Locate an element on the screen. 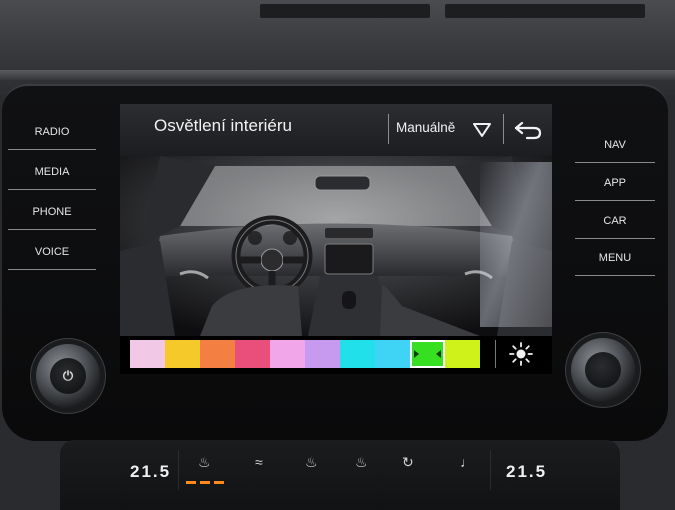  car-recirculation-icon: ↻ is located at coordinates (408, 462).